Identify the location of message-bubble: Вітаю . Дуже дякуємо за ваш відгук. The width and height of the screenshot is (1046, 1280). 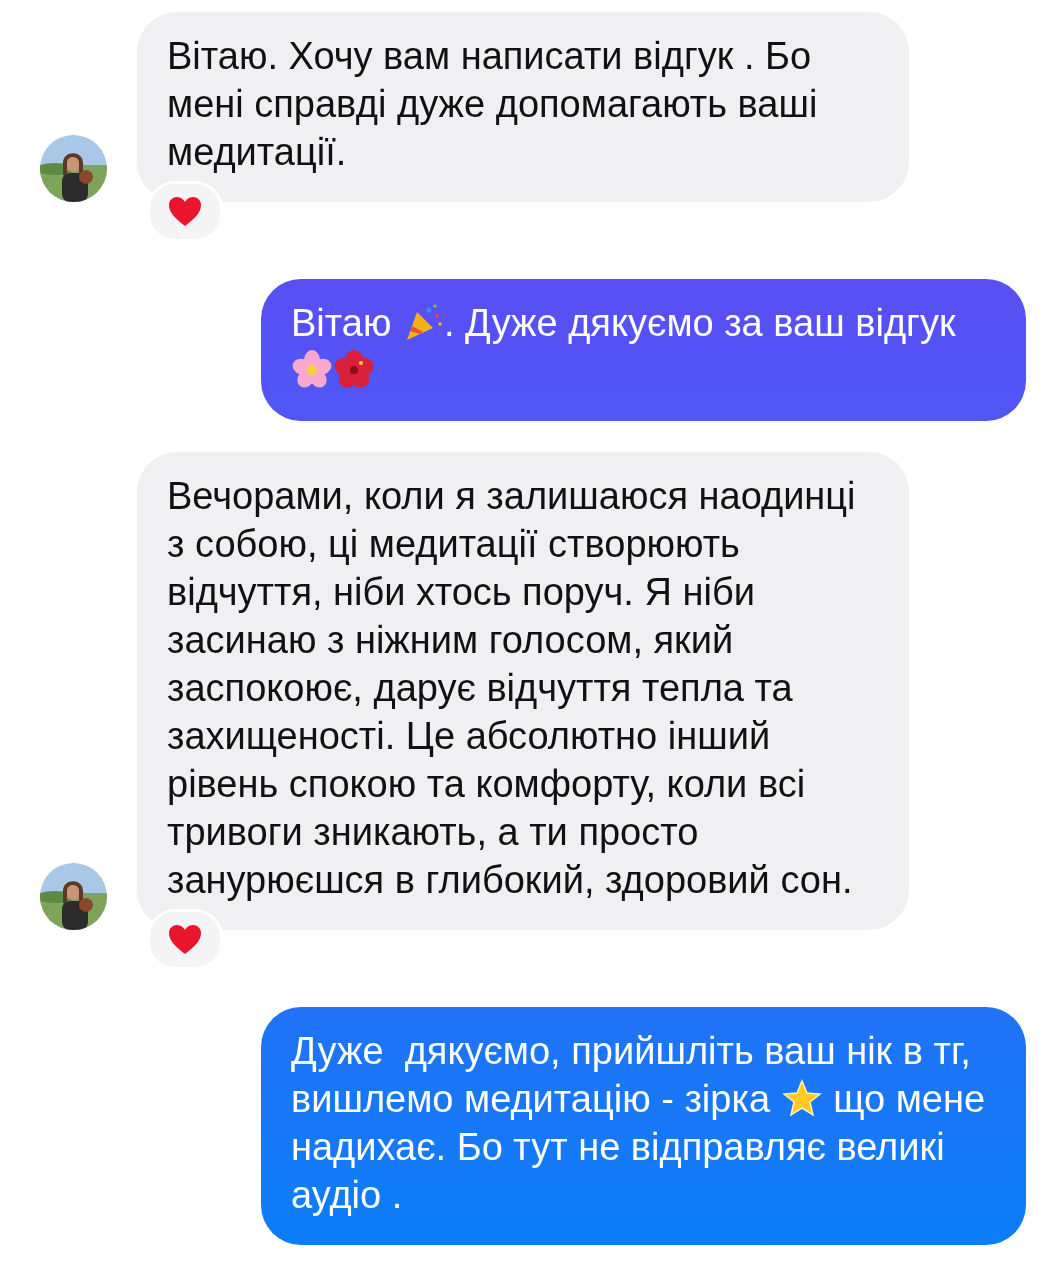
(643, 350).